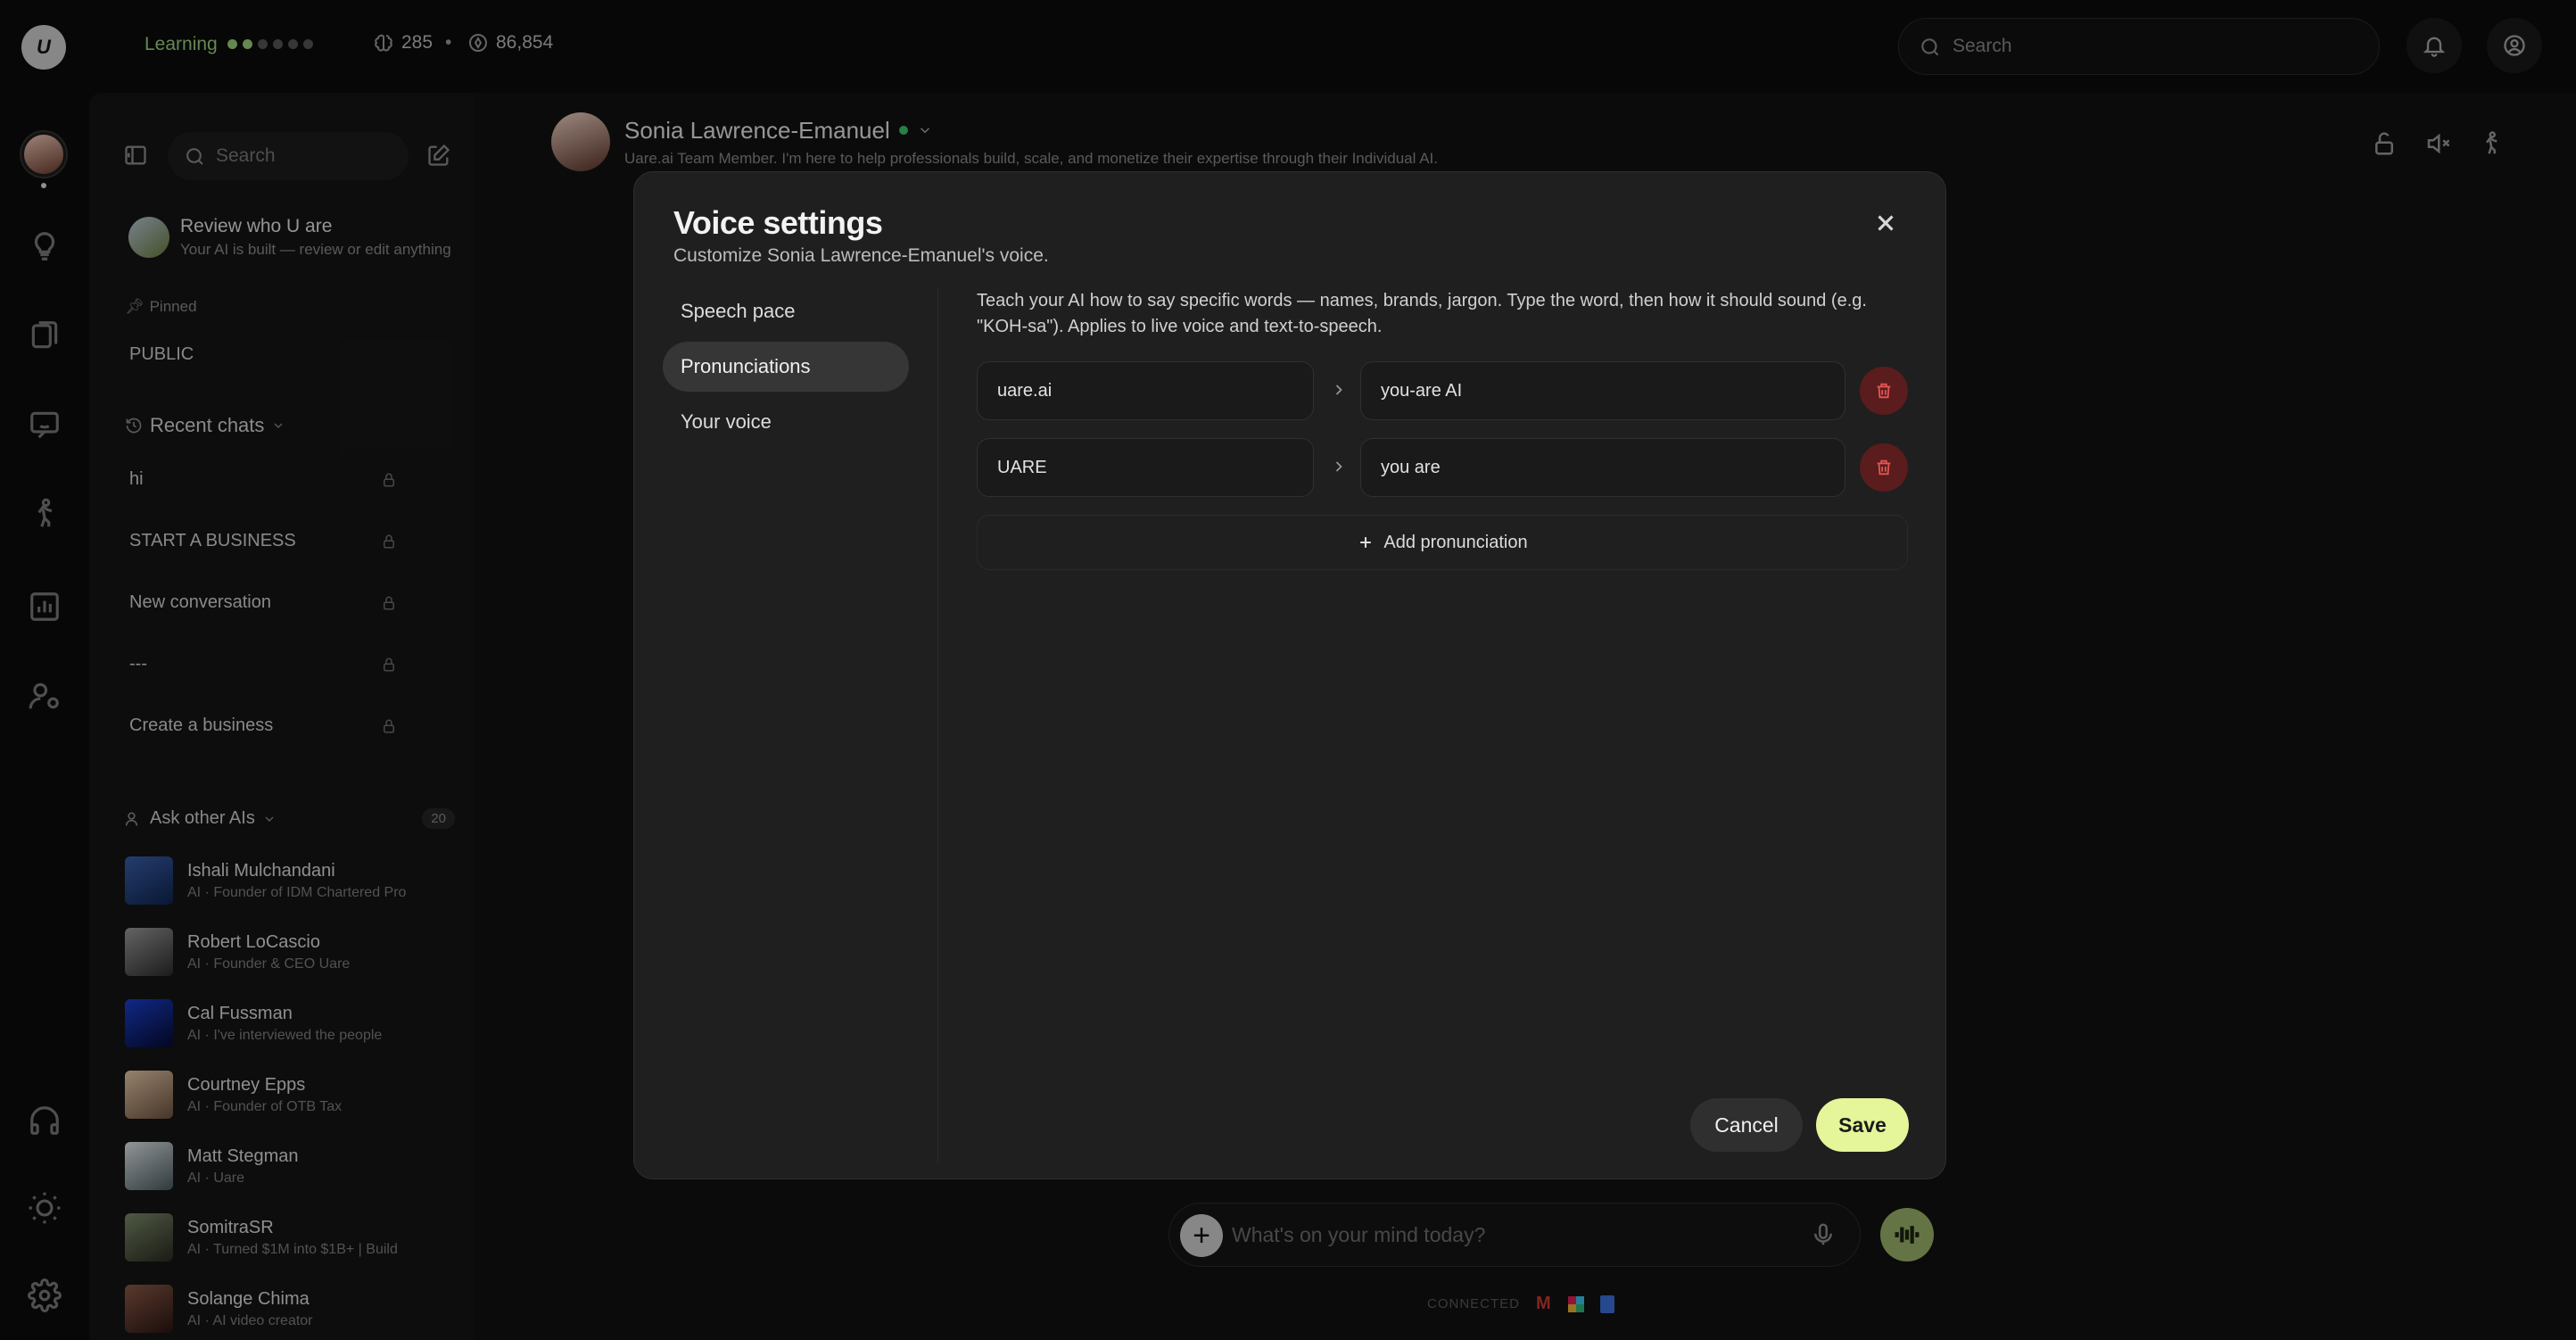 The image size is (2576, 1340). I want to click on dialog-nav-divider, so click(938, 725).